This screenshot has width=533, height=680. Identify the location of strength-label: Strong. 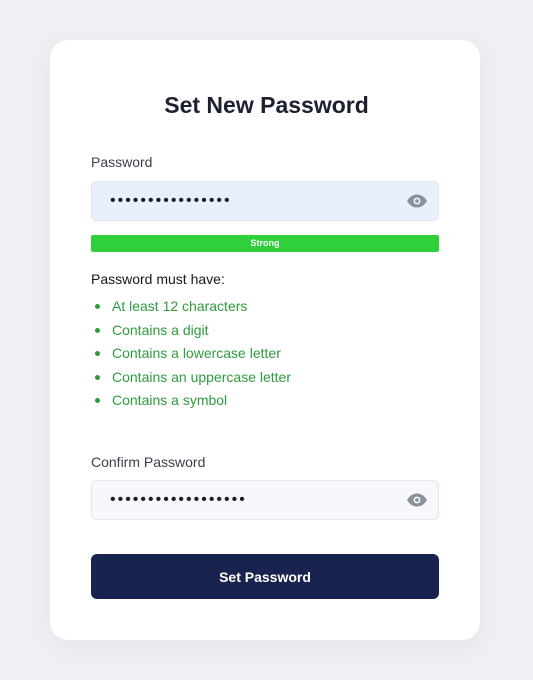
(265, 243).